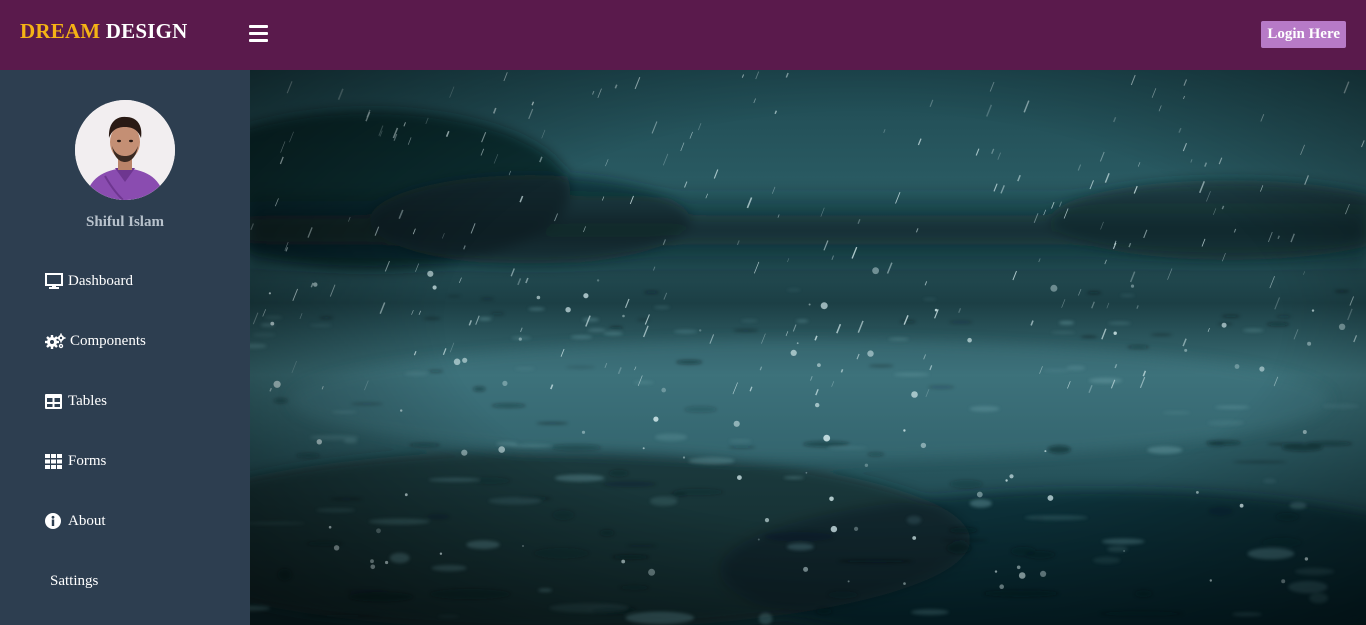 The height and width of the screenshot is (625, 1366). I want to click on sidebar-item-label: Sattings, so click(74, 580).